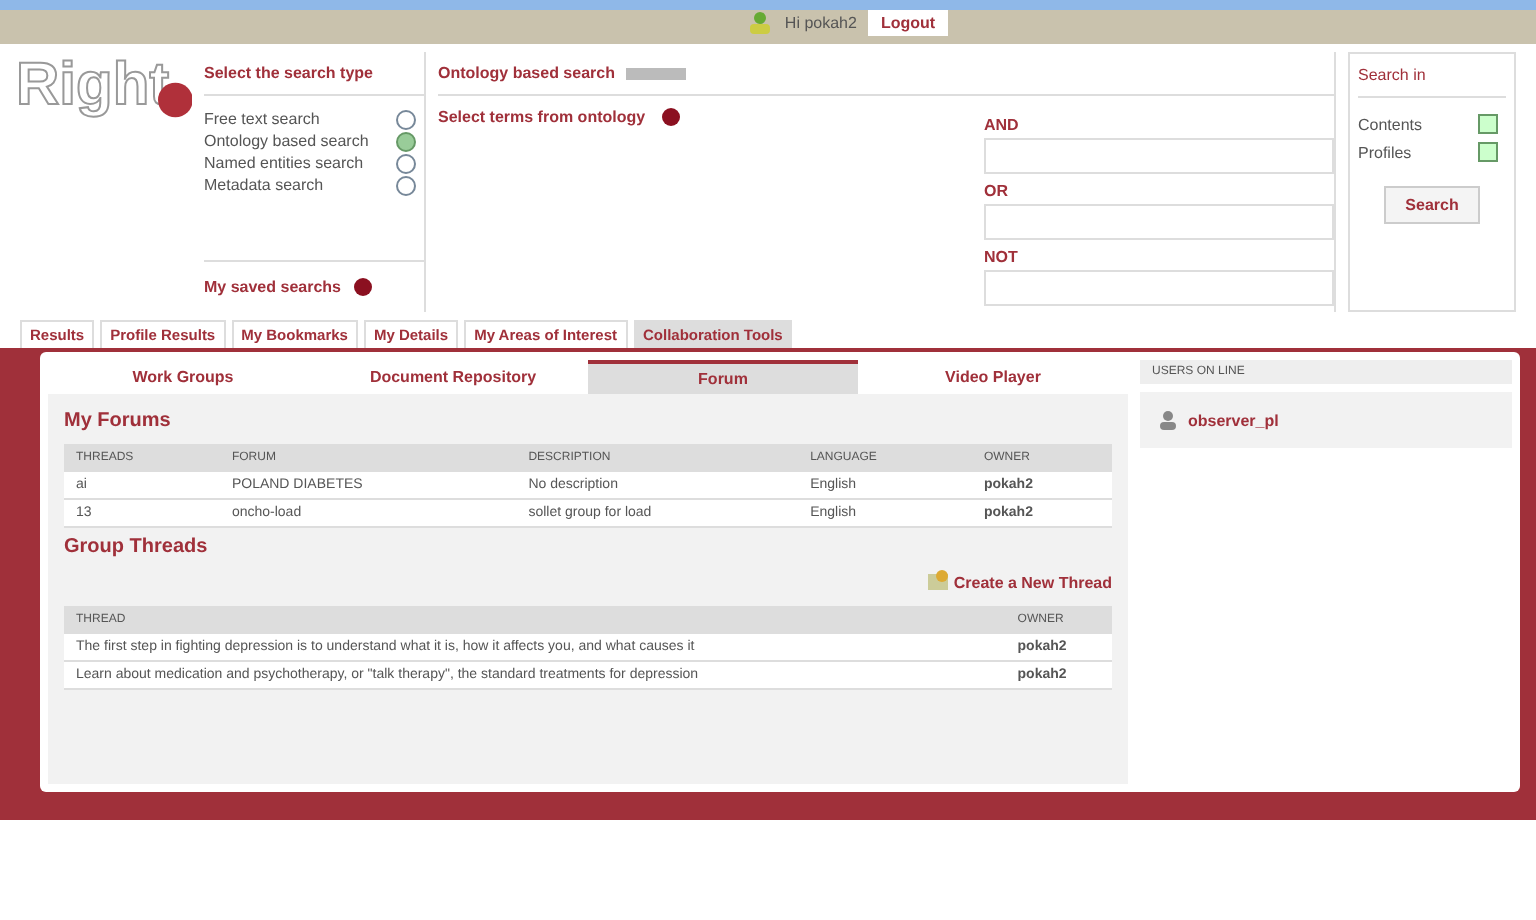 The height and width of the screenshot is (920, 1536). What do you see at coordinates (118, 421) in the screenshot?
I see `section-title: My Forums` at bounding box center [118, 421].